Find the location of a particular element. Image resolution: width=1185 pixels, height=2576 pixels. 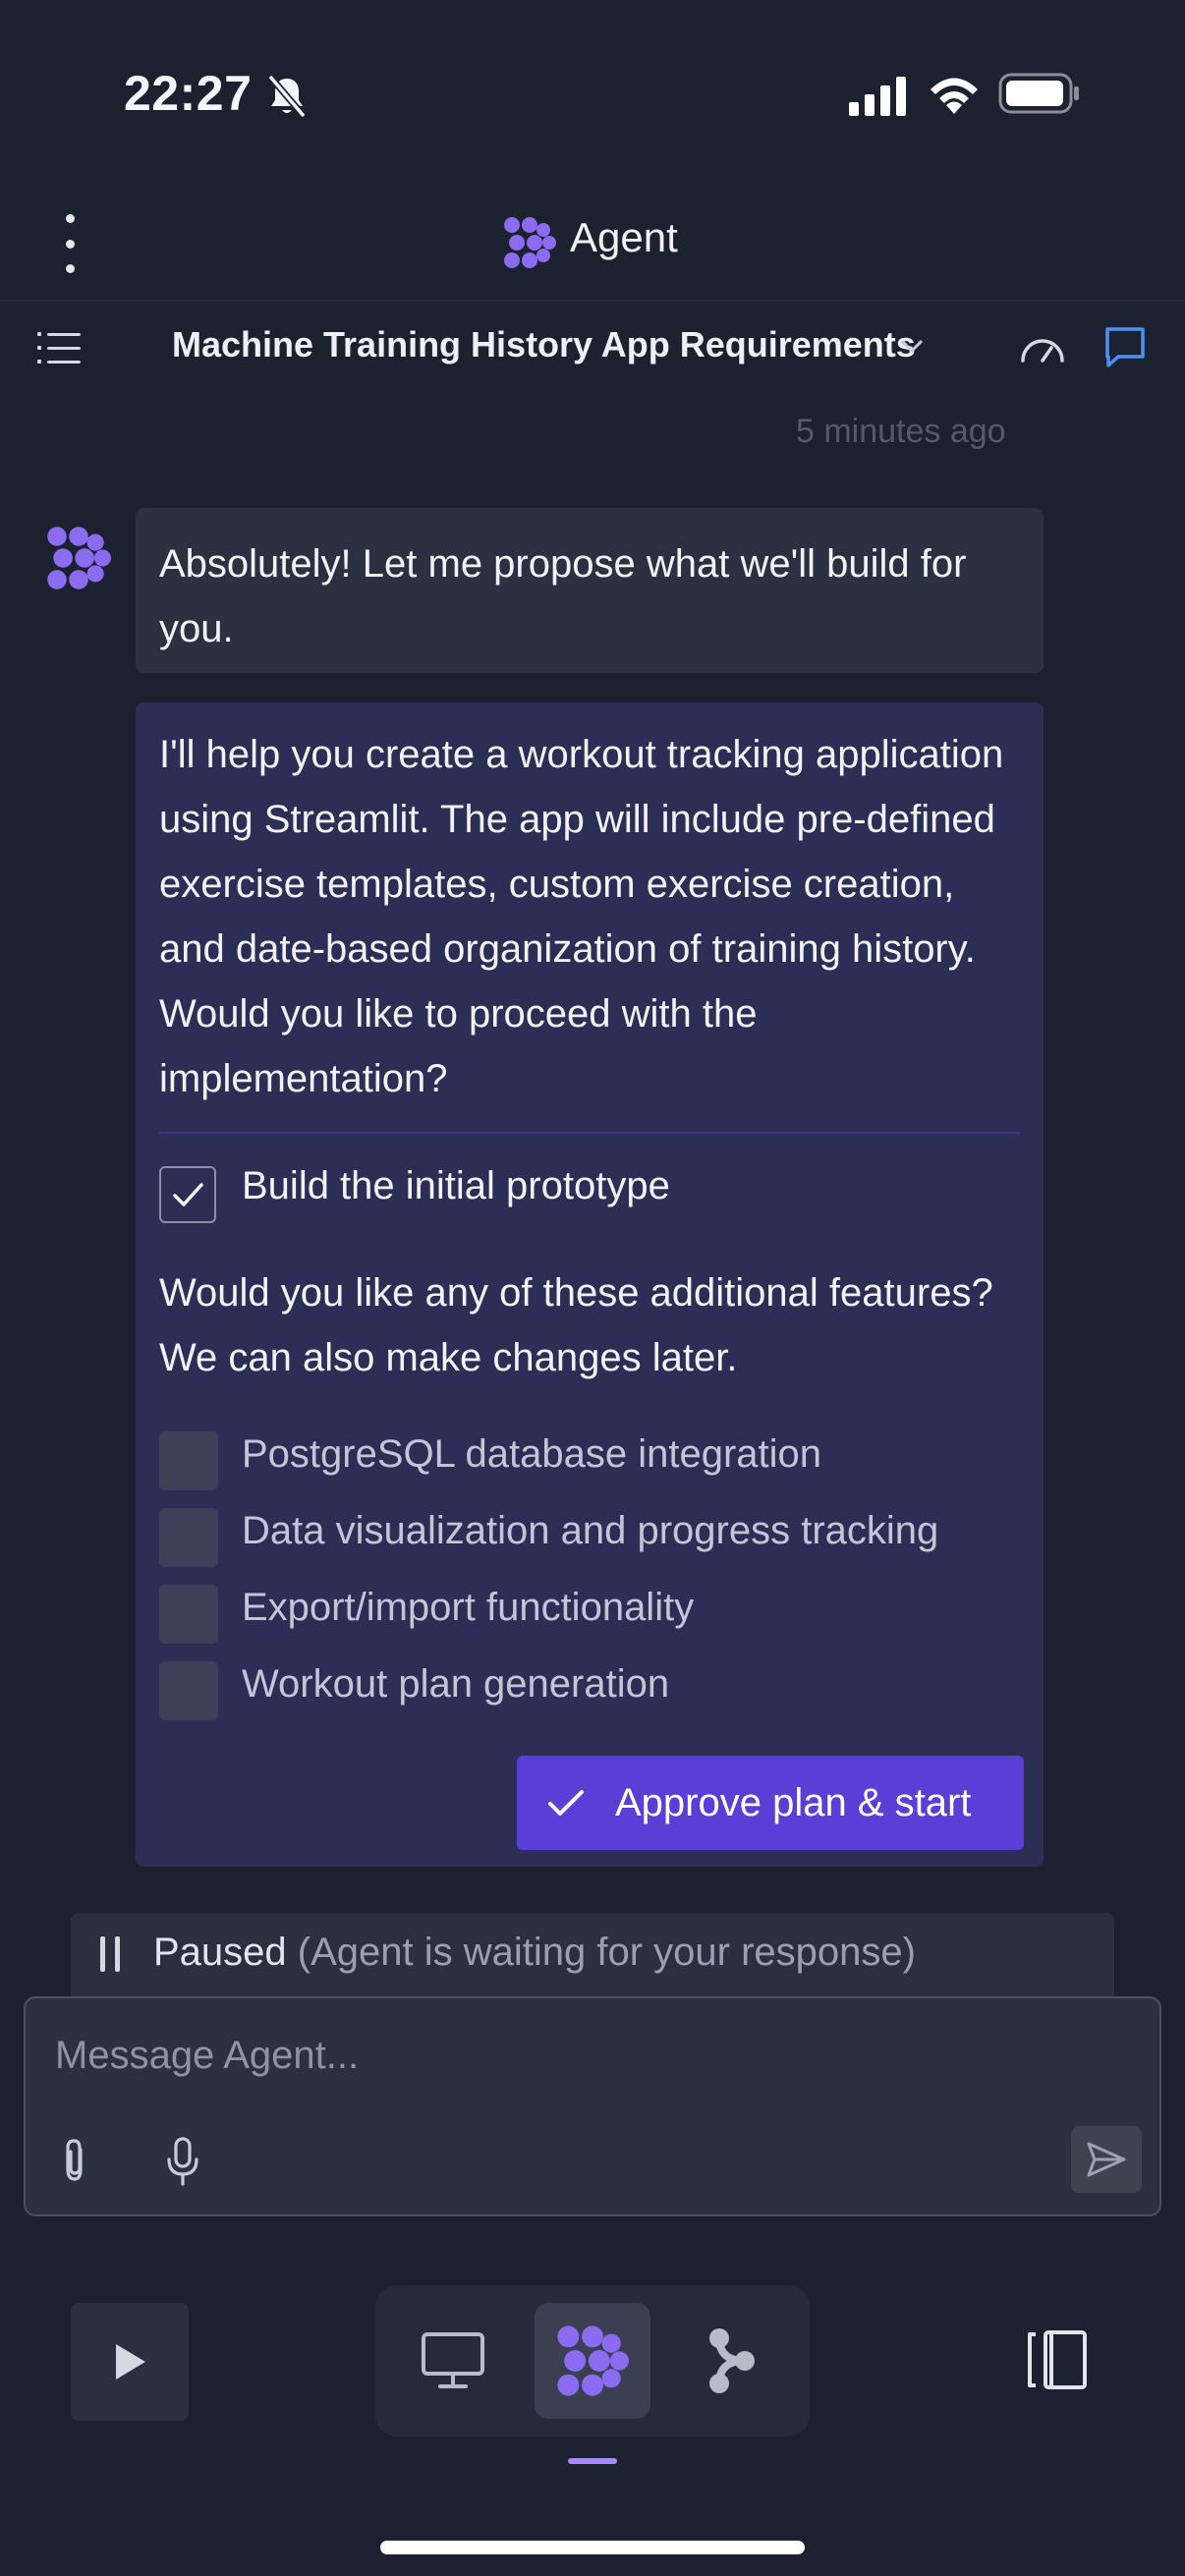

agent-tab-icon is located at coordinates (593, 2360).